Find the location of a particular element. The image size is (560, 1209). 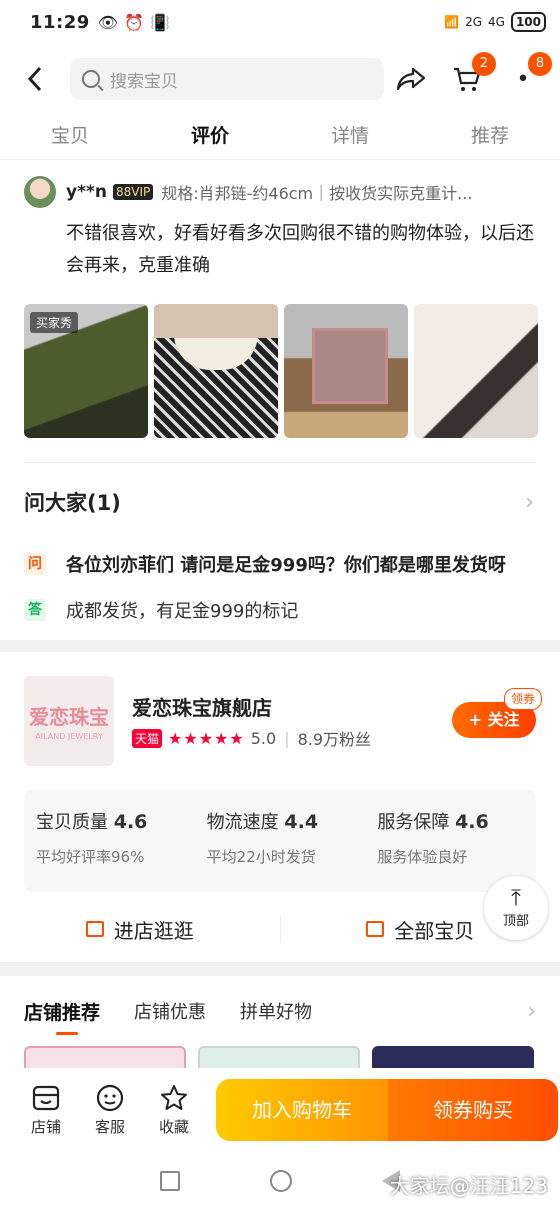

shop-name: 爱恋珠宝旗舰店 is located at coordinates (202, 706).